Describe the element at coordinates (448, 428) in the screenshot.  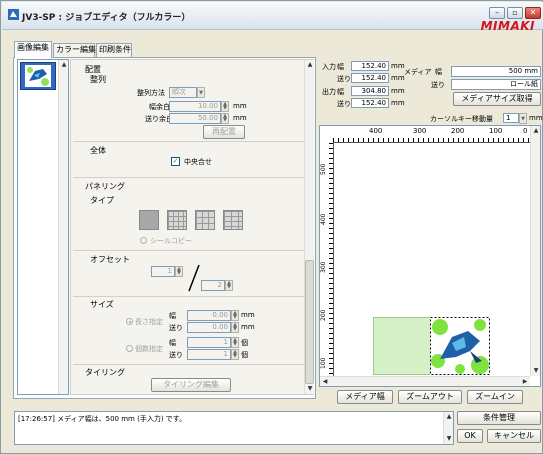
I see `log-scrollbar: ▲ ▼` at that location.